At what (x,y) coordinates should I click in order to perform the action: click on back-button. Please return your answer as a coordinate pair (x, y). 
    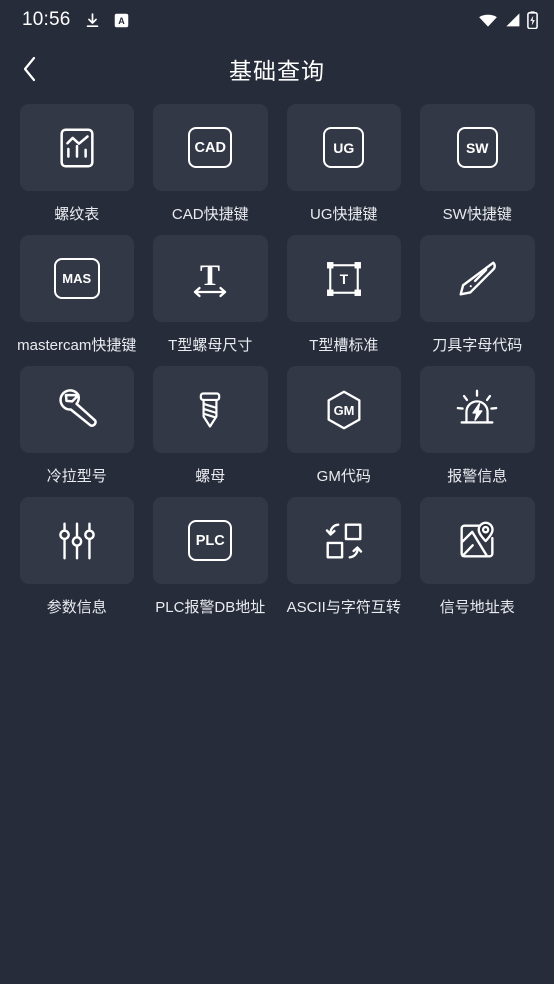
    Looking at the image, I should click on (30, 69).